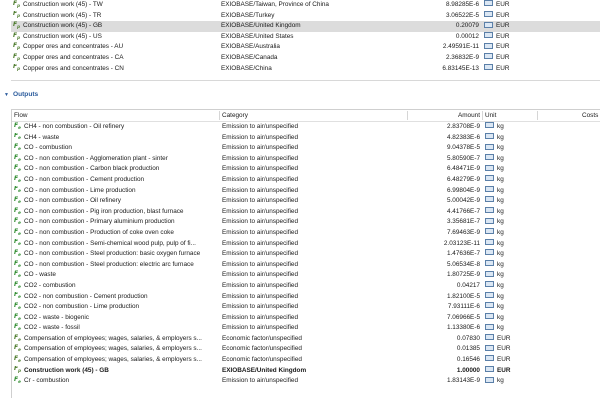 Image resolution: width=600 pixels, height=398 pixels. Describe the element at coordinates (443, 47) in the screenshot. I see `amount-cell: 2.49591E-11` at that location.